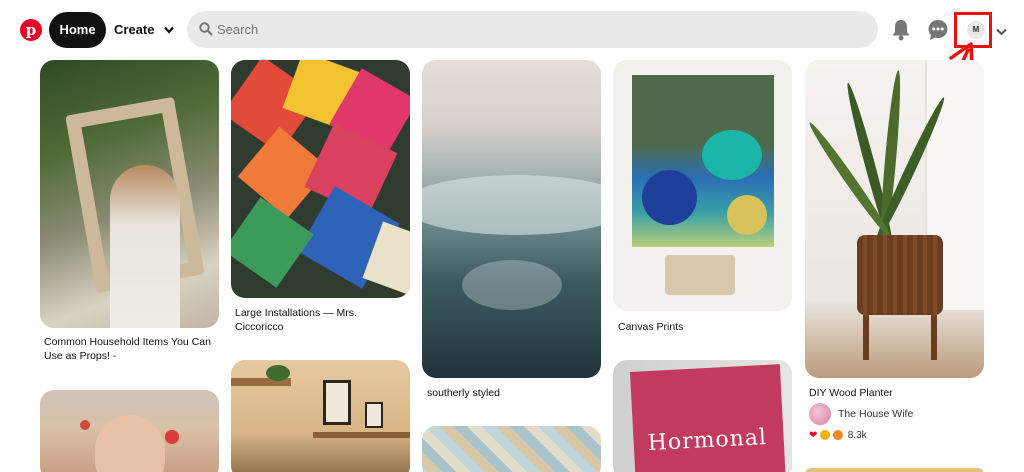  Describe the element at coordinates (145, 246) in the screenshot. I see `pin-image-figure` at that location.